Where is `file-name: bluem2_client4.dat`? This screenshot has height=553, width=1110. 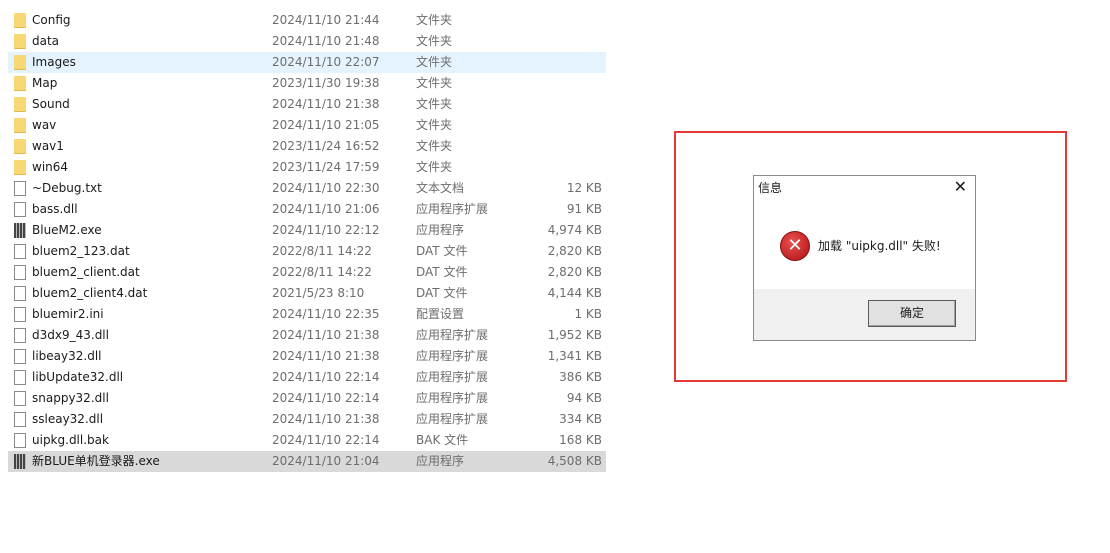
file-name: bluem2_client4.dat is located at coordinates (90, 293).